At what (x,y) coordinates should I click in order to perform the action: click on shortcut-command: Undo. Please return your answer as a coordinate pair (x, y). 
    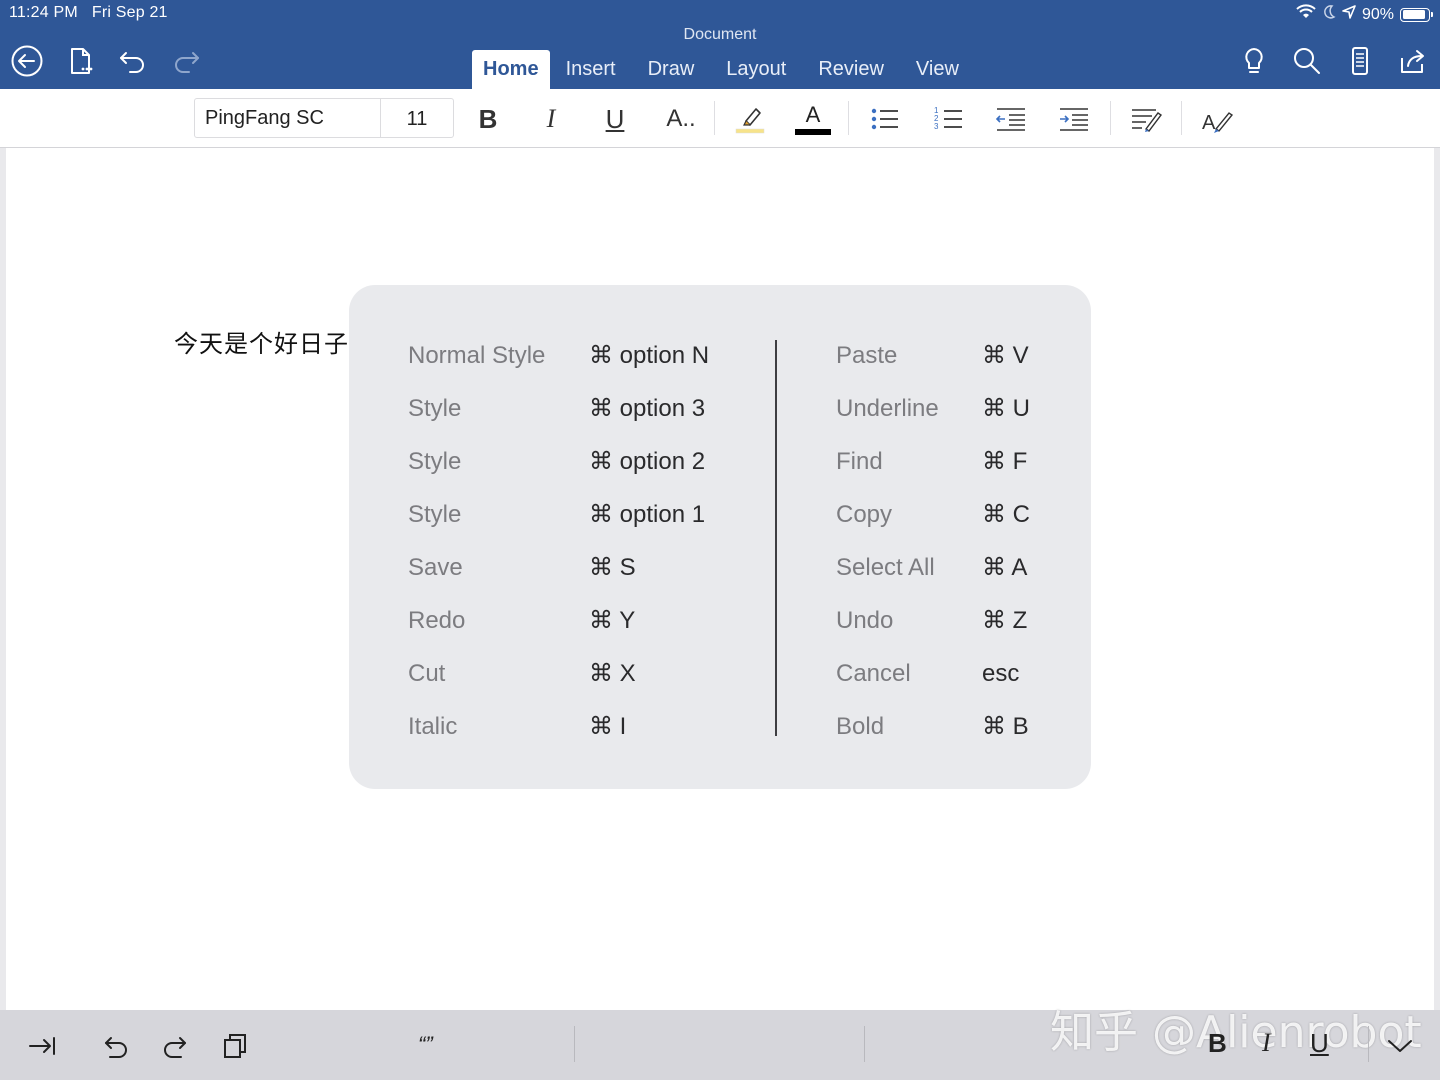
    Looking at the image, I should click on (865, 620).